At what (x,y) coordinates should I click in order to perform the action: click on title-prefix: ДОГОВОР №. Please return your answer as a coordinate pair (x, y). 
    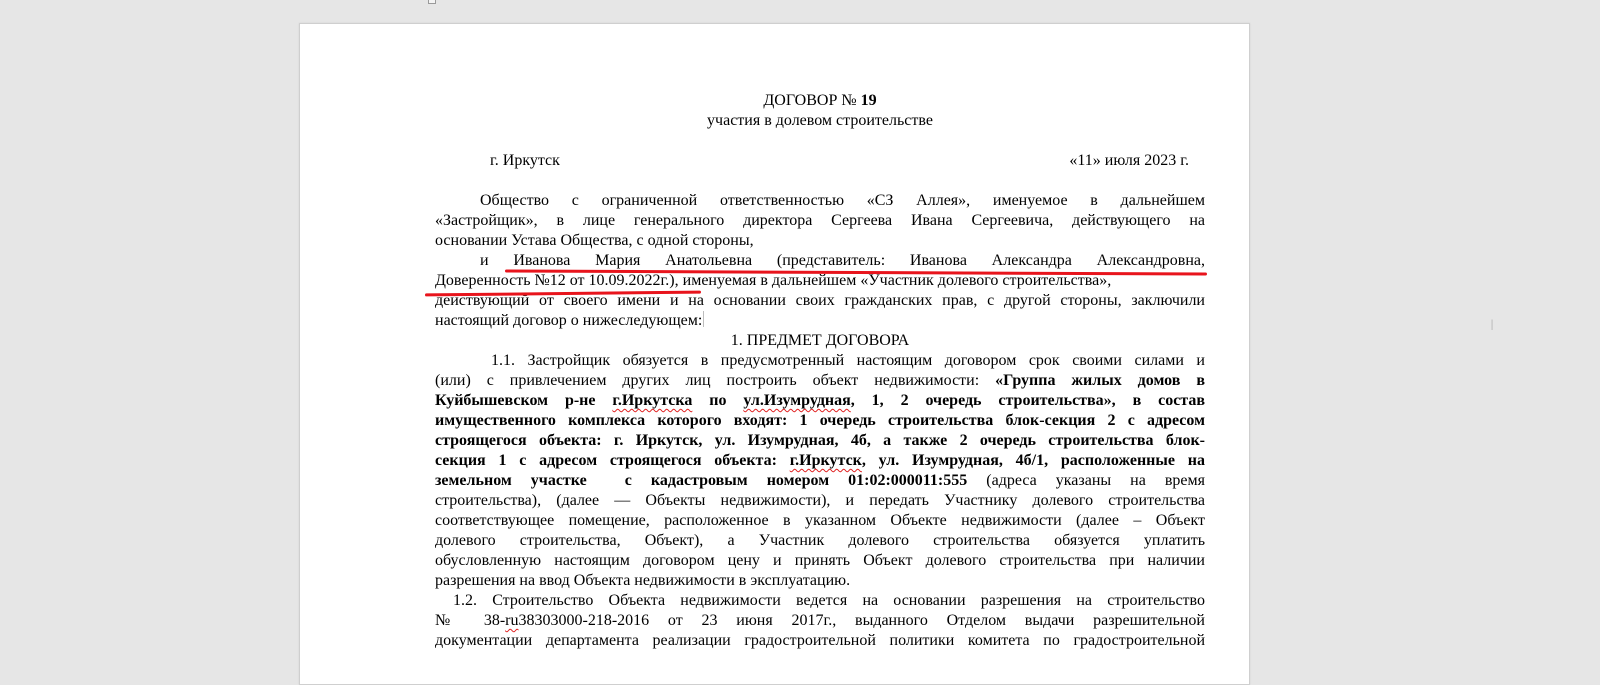
    Looking at the image, I should click on (810, 100).